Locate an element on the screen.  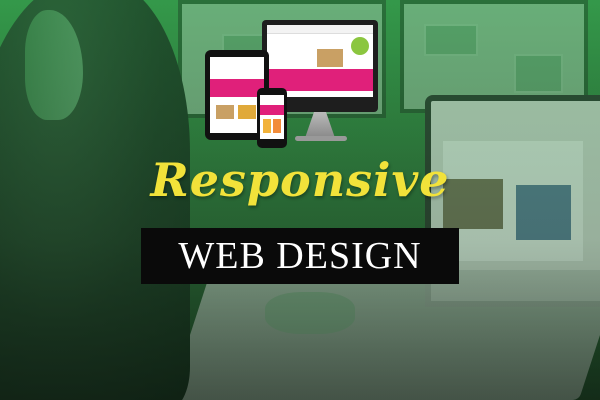
smartphone-icon is located at coordinates (272, 118).